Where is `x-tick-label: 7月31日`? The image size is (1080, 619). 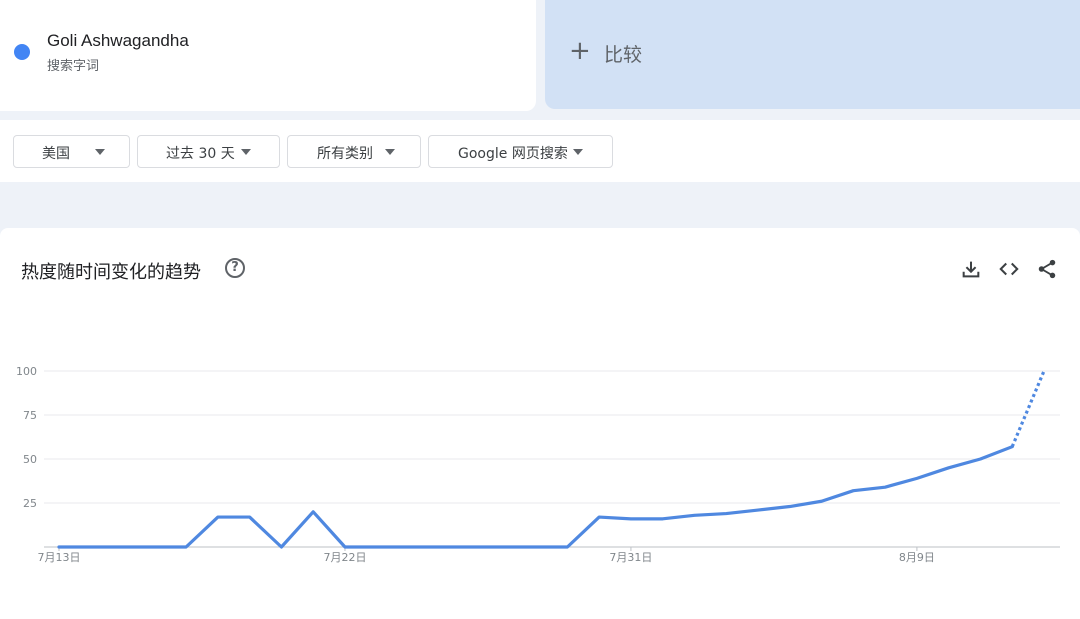 x-tick-label: 7月31日 is located at coordinates (630, 557).